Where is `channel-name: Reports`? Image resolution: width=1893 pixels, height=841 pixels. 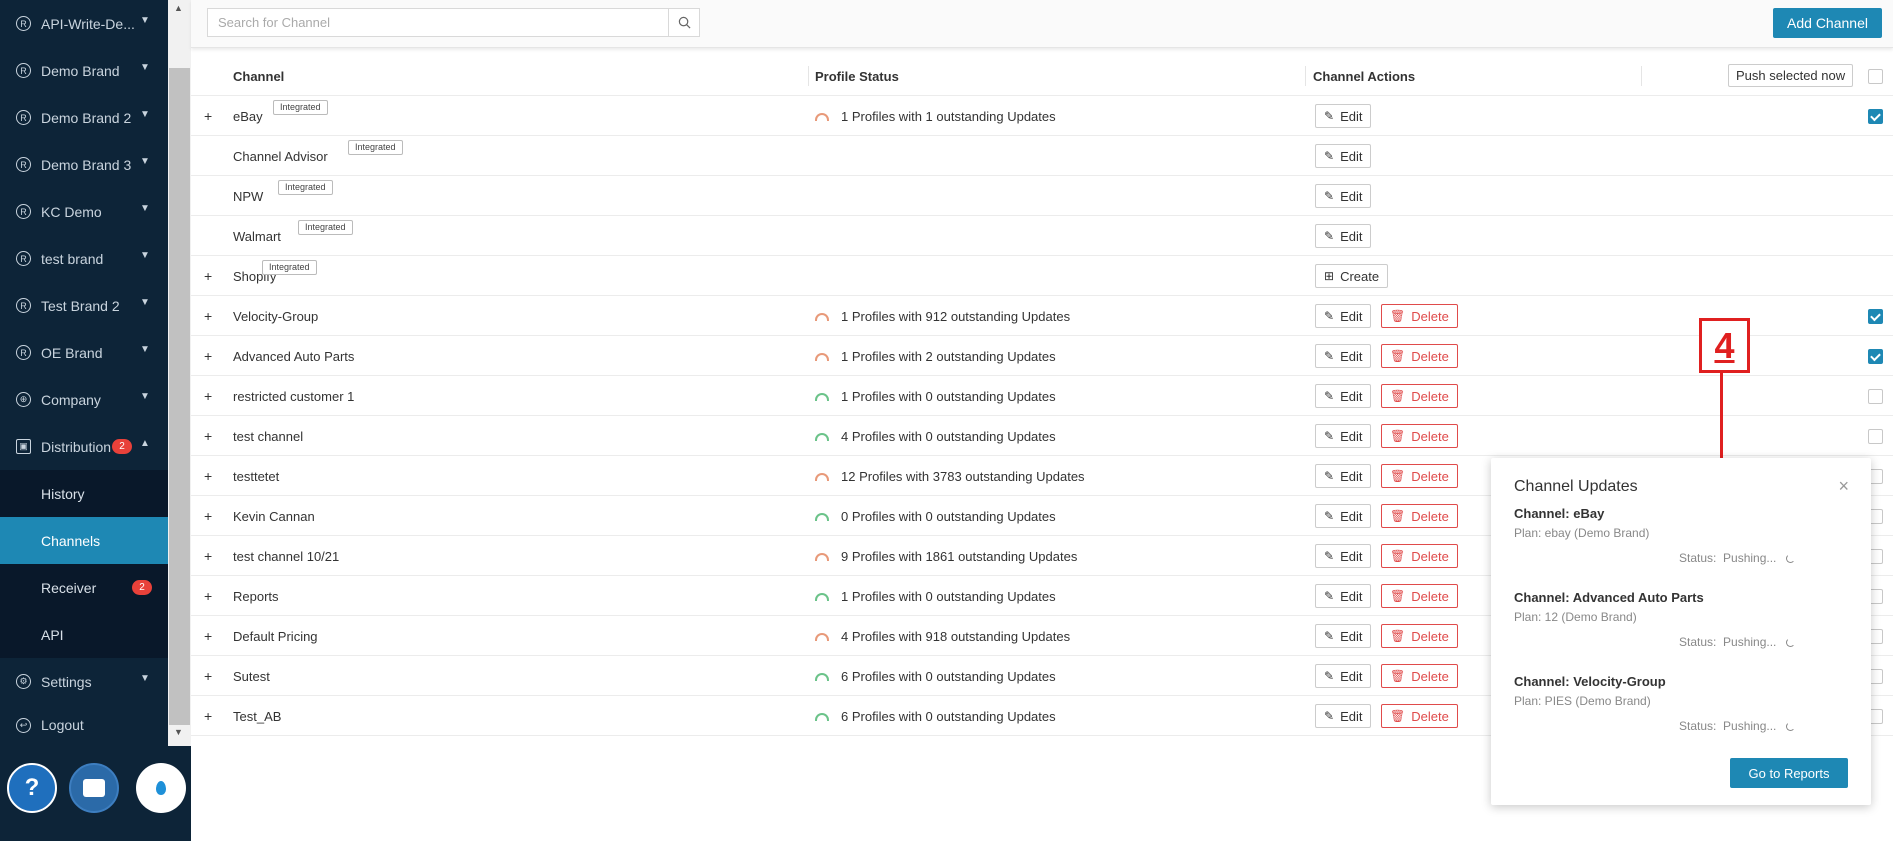
channel-name: Reports is located at coordinates (256, 596).